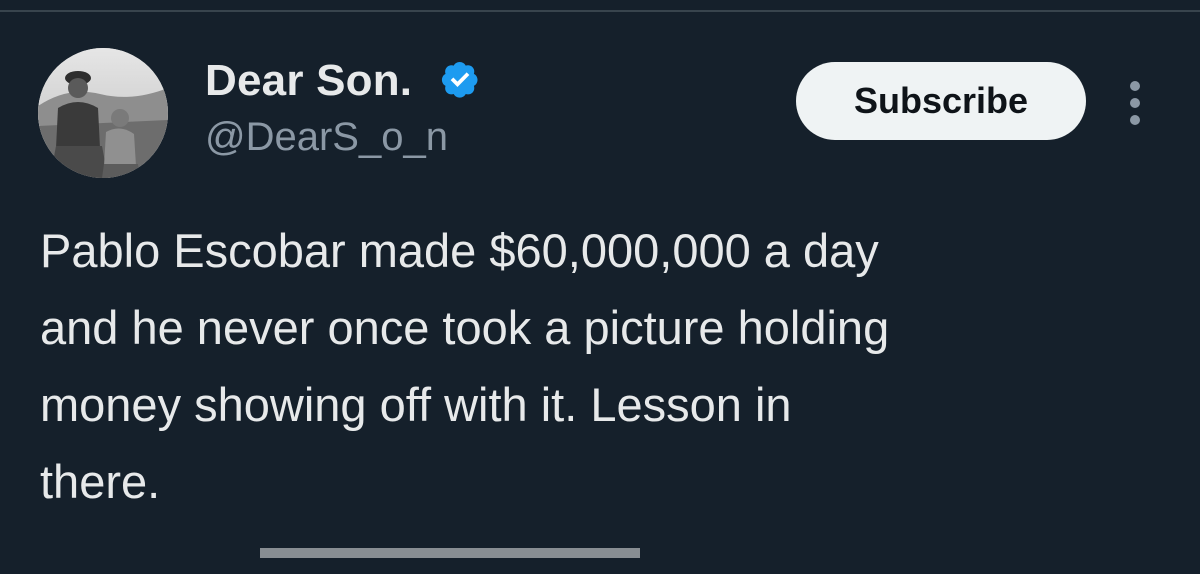  I want to click on author-handle: @DearS_o_n, so click(326, 137).